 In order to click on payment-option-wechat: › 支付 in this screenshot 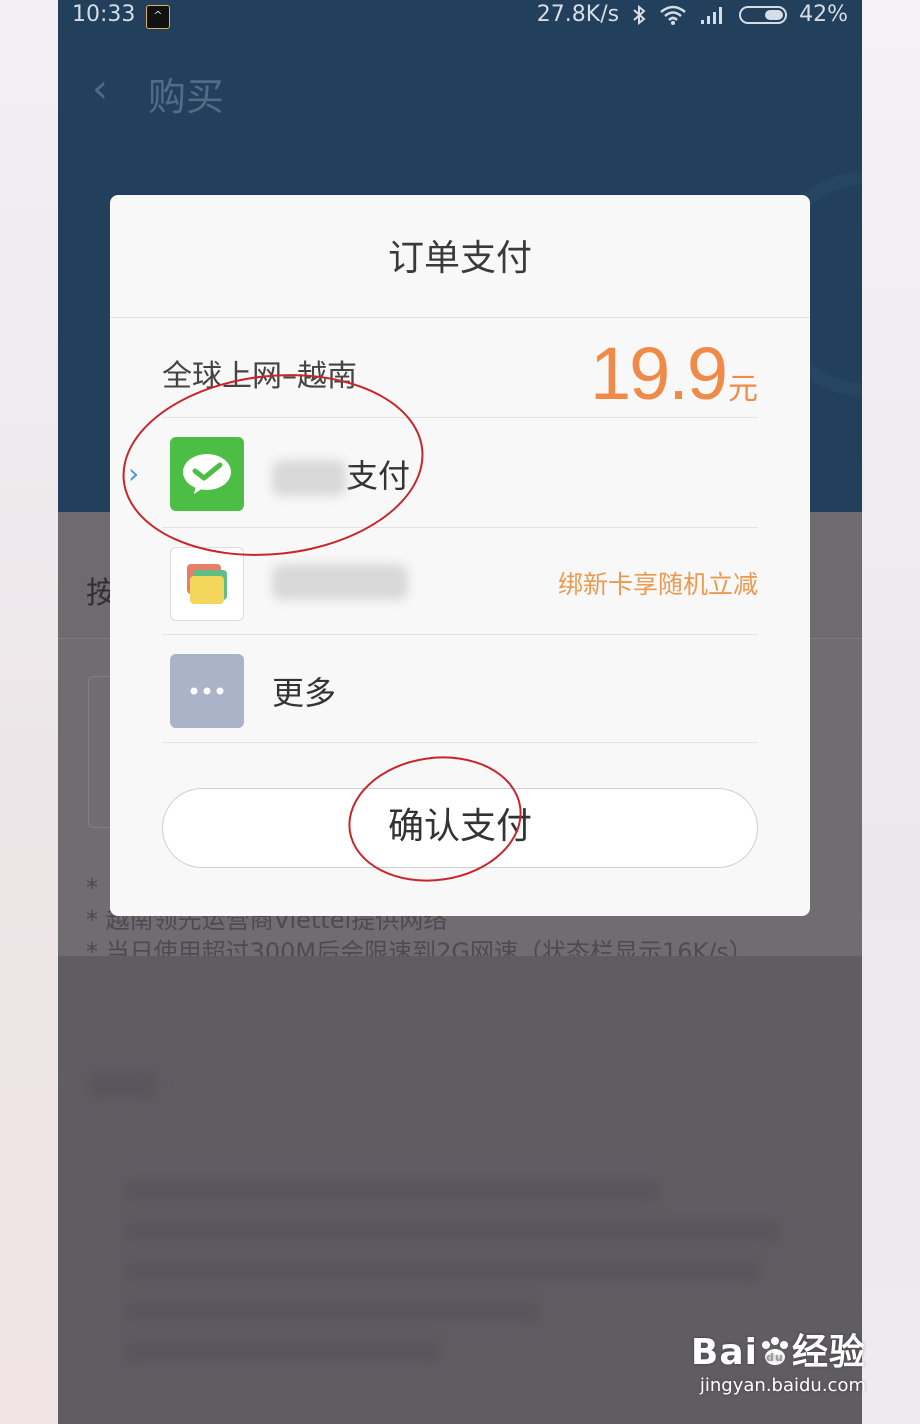, I will do `click(443, 472)`.